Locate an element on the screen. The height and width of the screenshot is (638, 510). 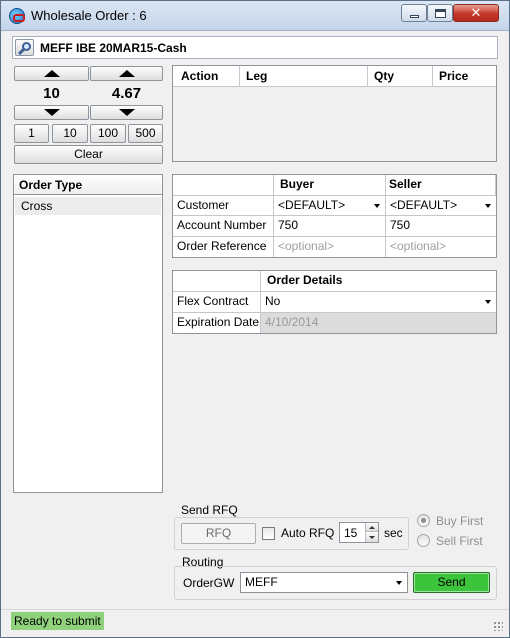
order-details-header: Order Details is located at coordinates (378, 281).